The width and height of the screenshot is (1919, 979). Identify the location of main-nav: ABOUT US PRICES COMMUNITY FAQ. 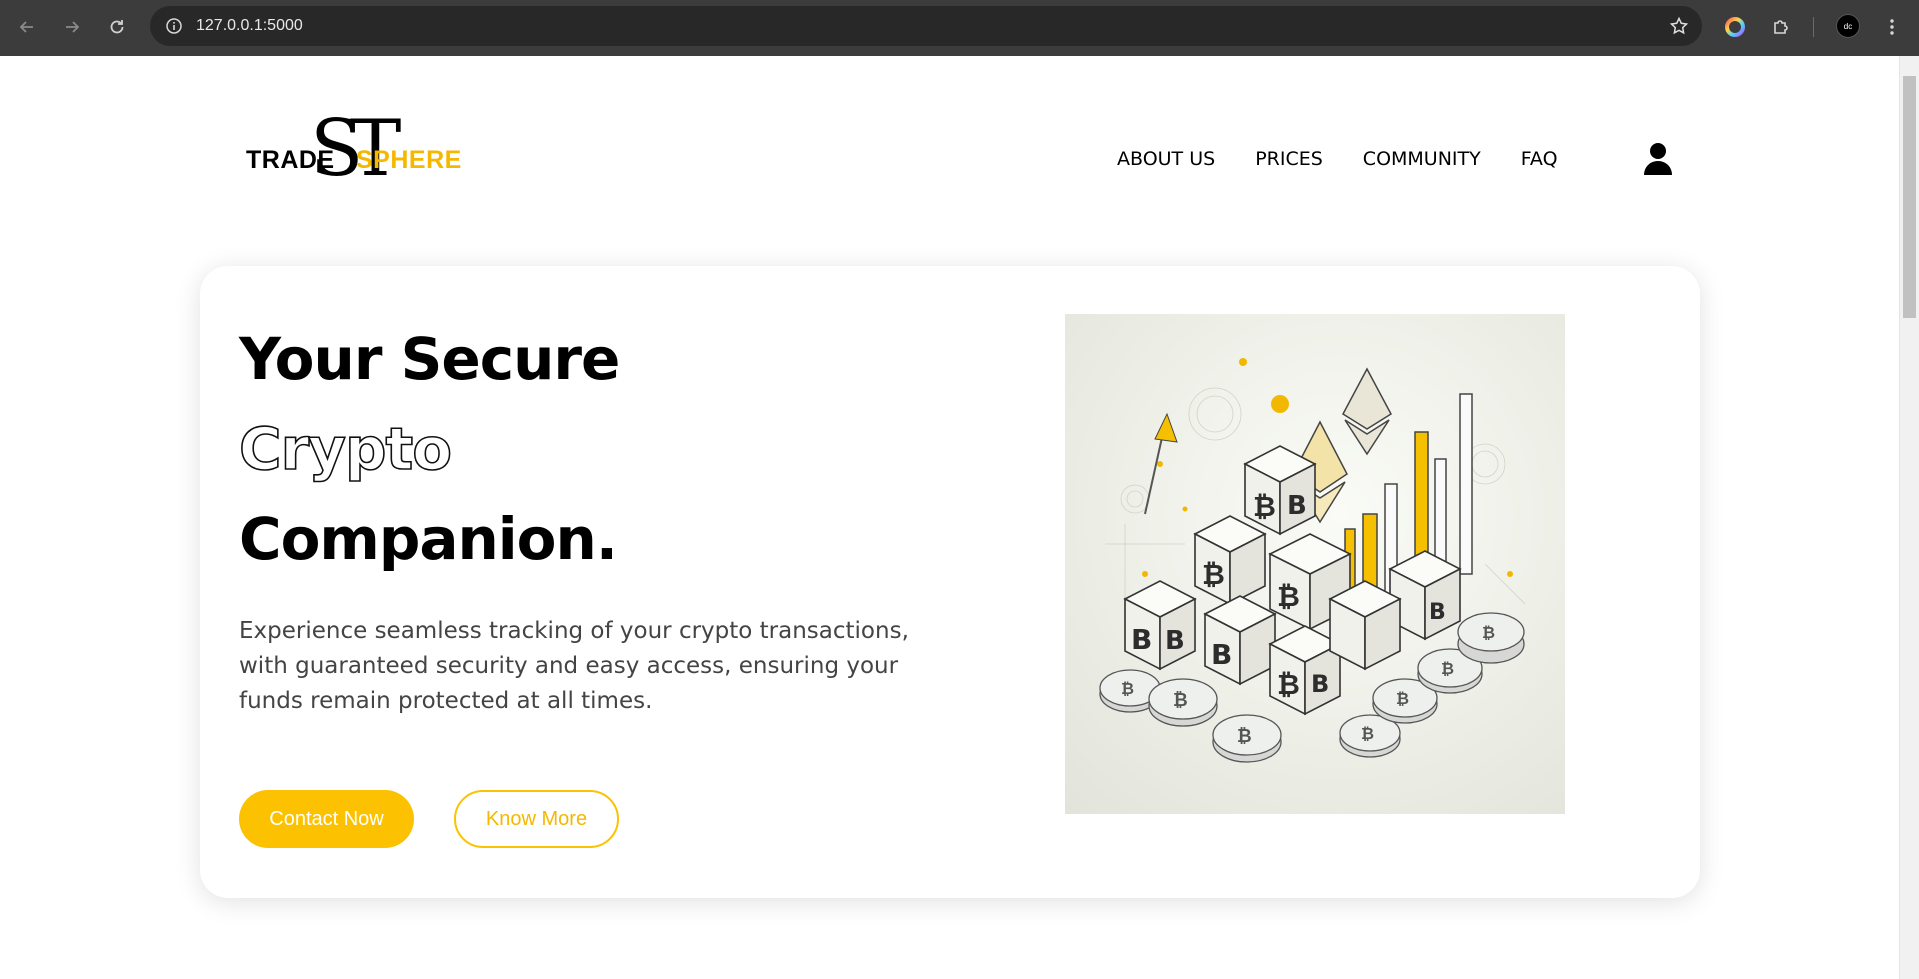
(1337, 159).